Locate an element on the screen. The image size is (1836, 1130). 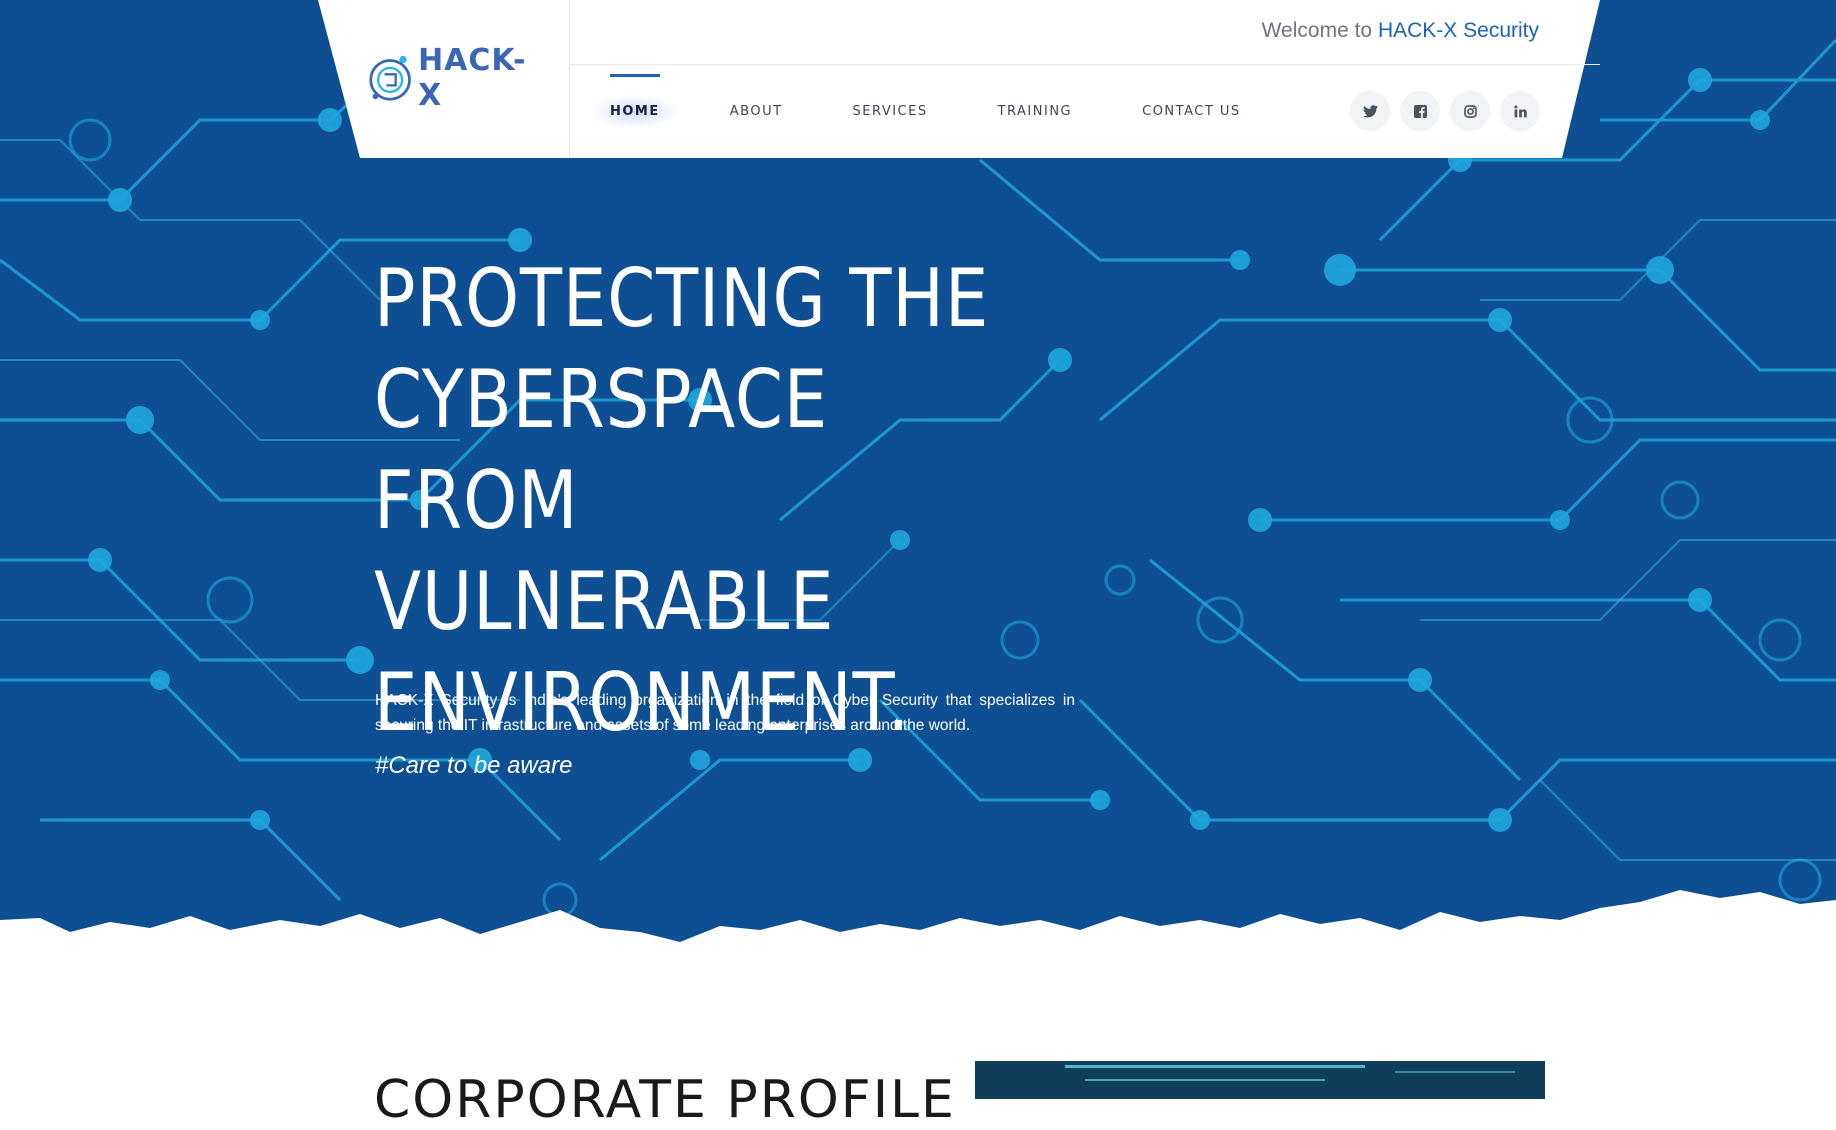
twitter-link is located at coordinates (1370, 111).